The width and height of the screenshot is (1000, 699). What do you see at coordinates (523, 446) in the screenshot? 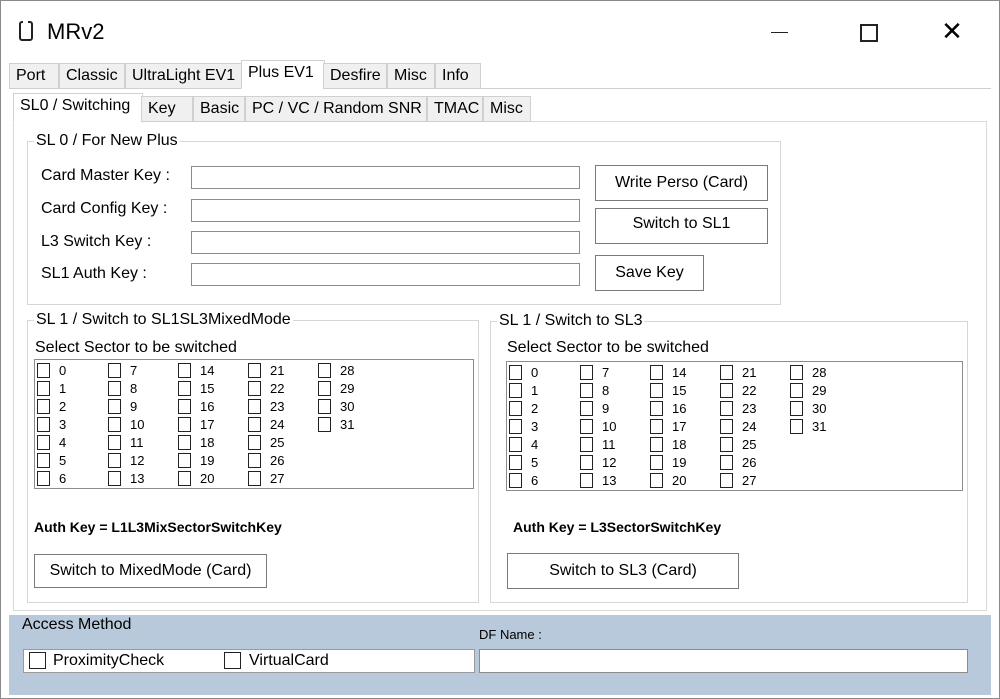
I see `sl3-sector-4-checkbox: 4` at bounding box center [523, 446].